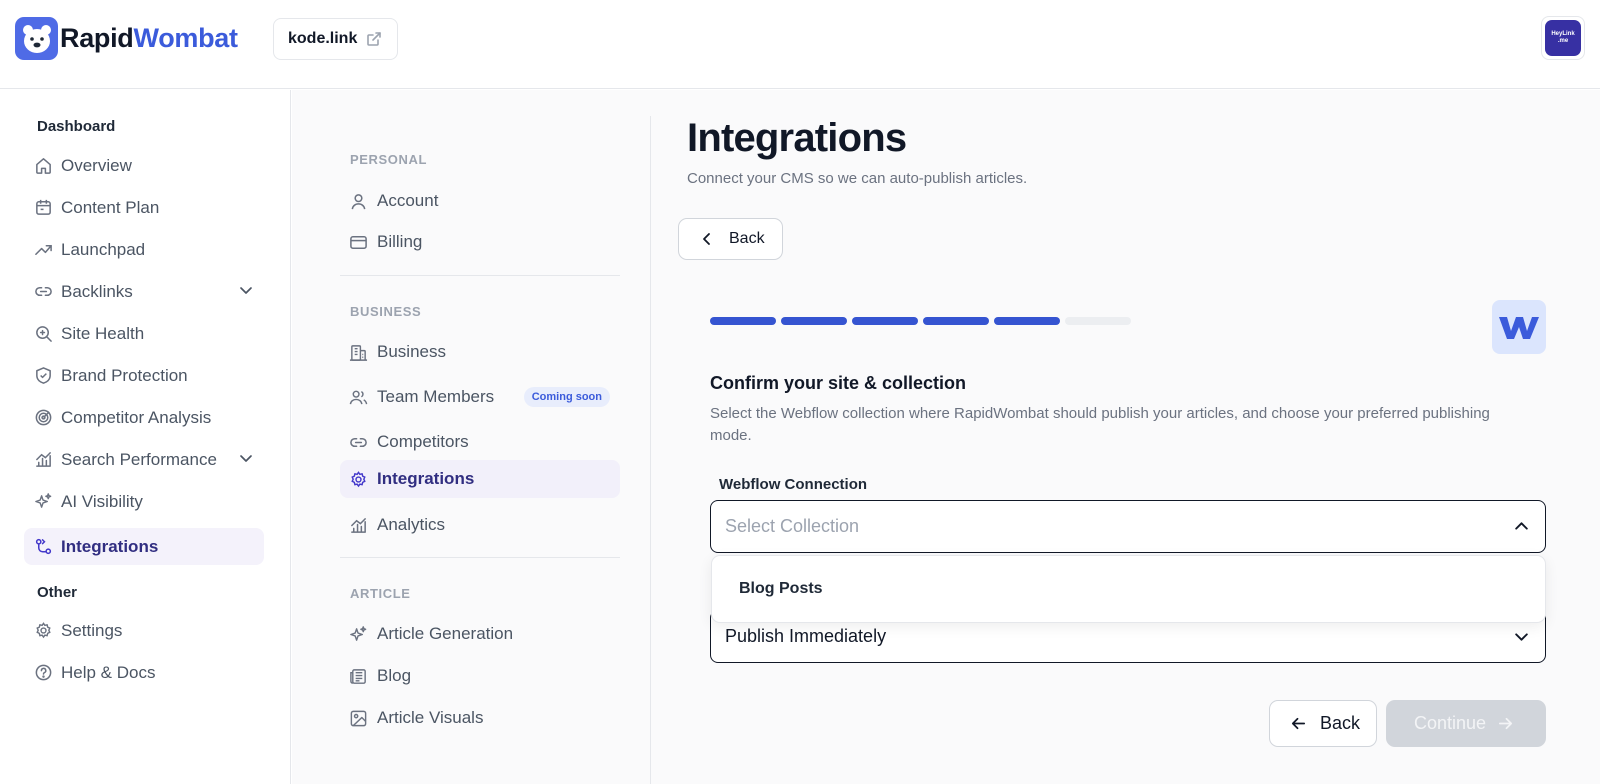 This screenshot has height=784, width=1600. Describe the element at coordinates (43, 334) in the screenshot. I see `search-icon` at that location.